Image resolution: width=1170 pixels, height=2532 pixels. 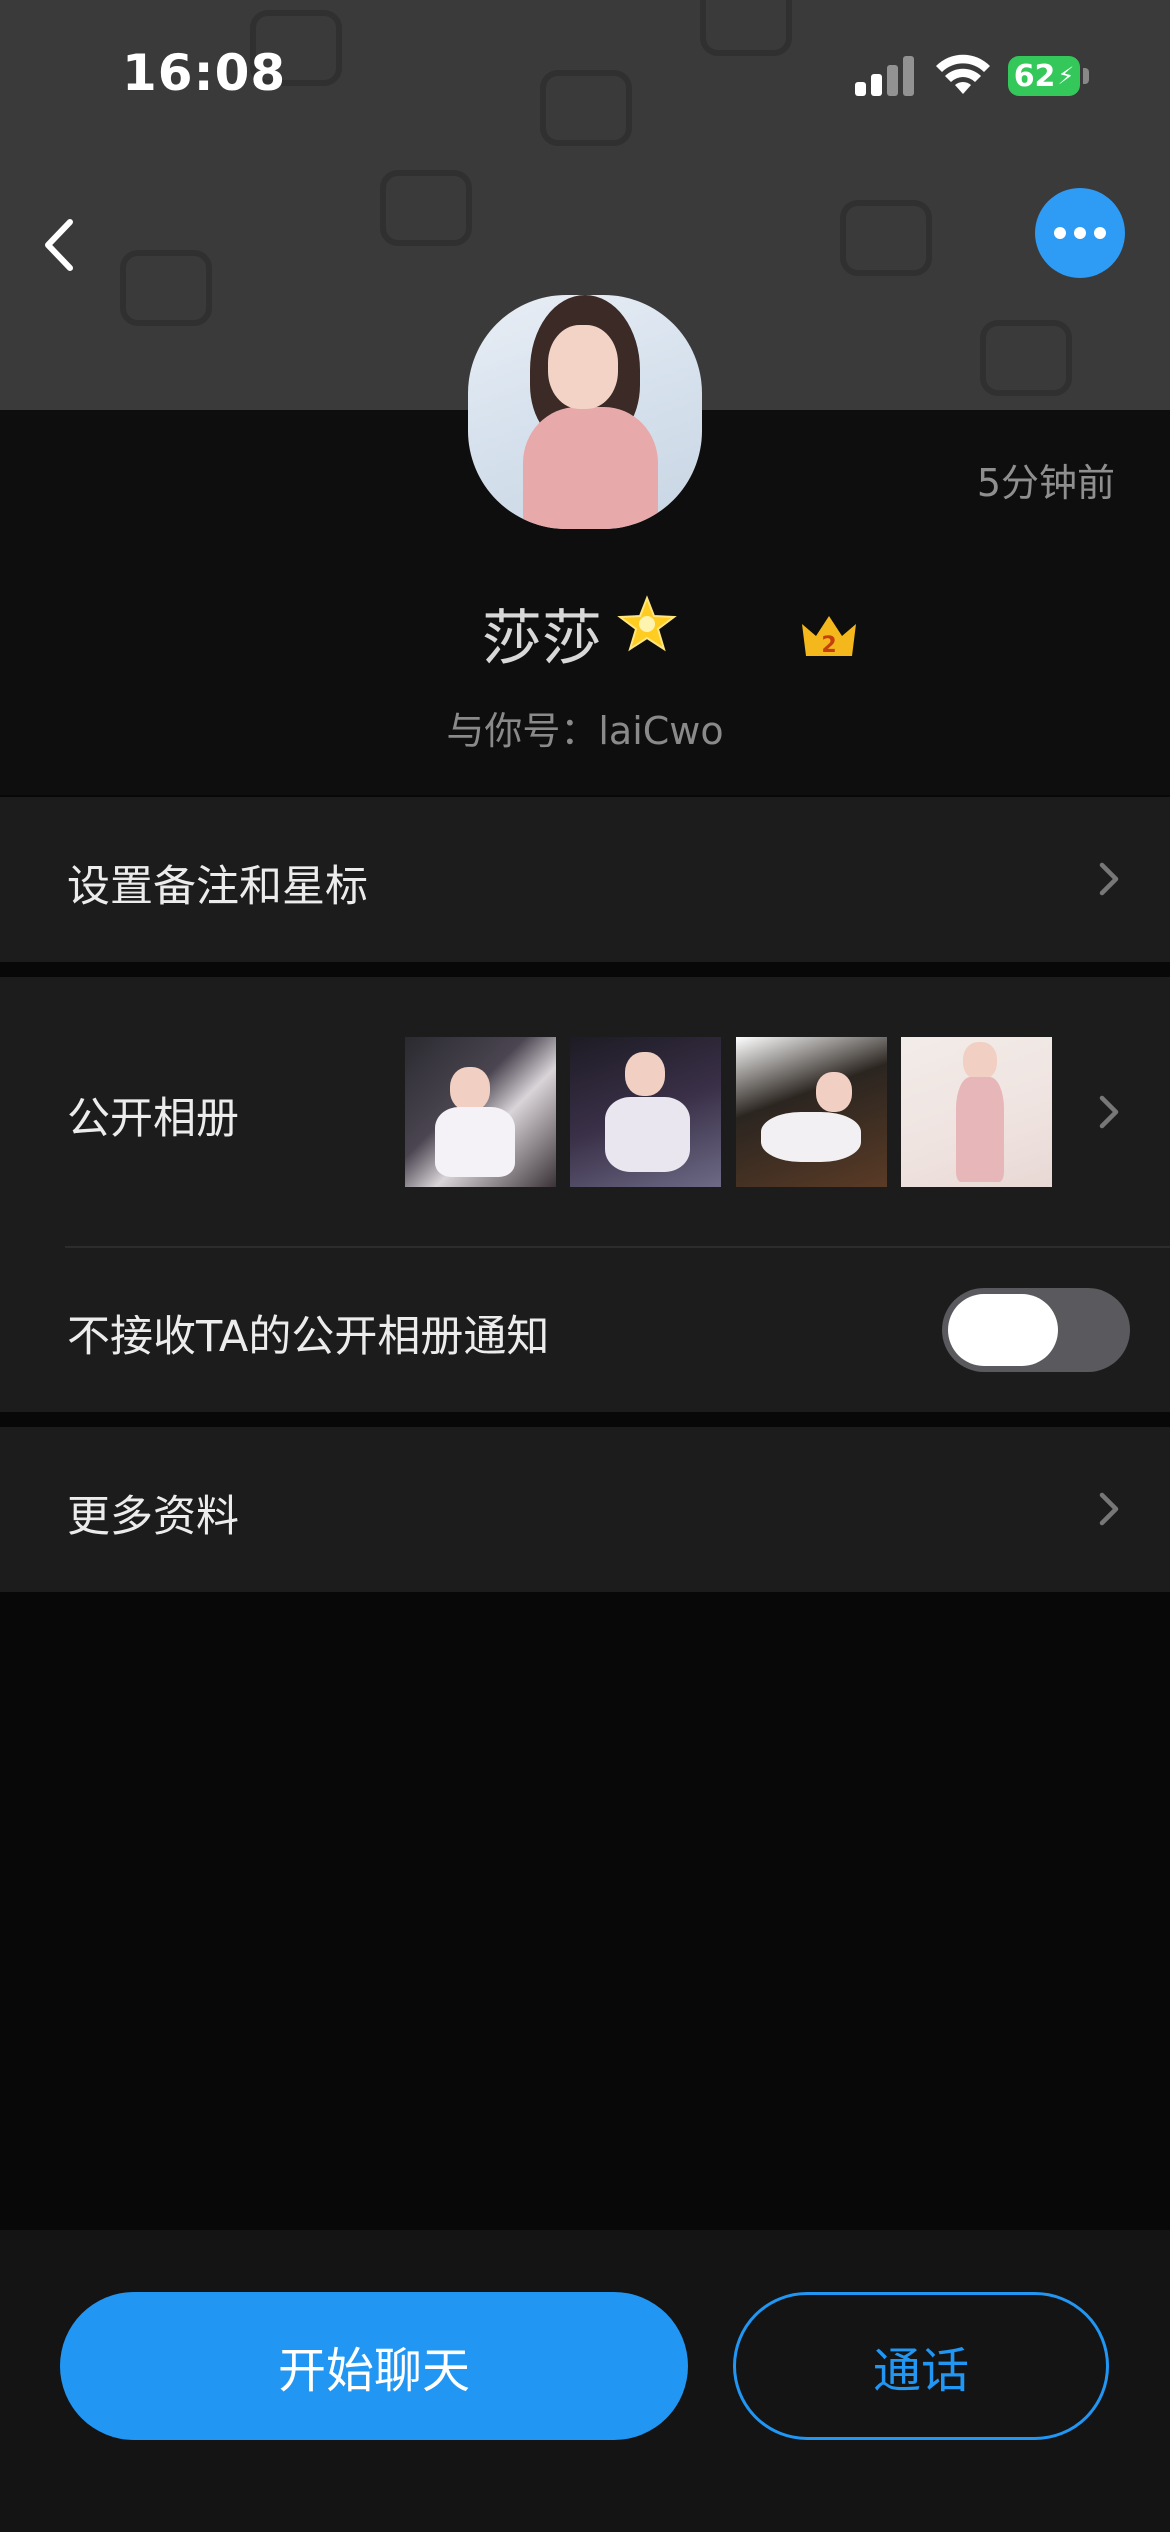 I want to click on status-bar: 16:08 62 ⚡, so click(x=585, y=75).